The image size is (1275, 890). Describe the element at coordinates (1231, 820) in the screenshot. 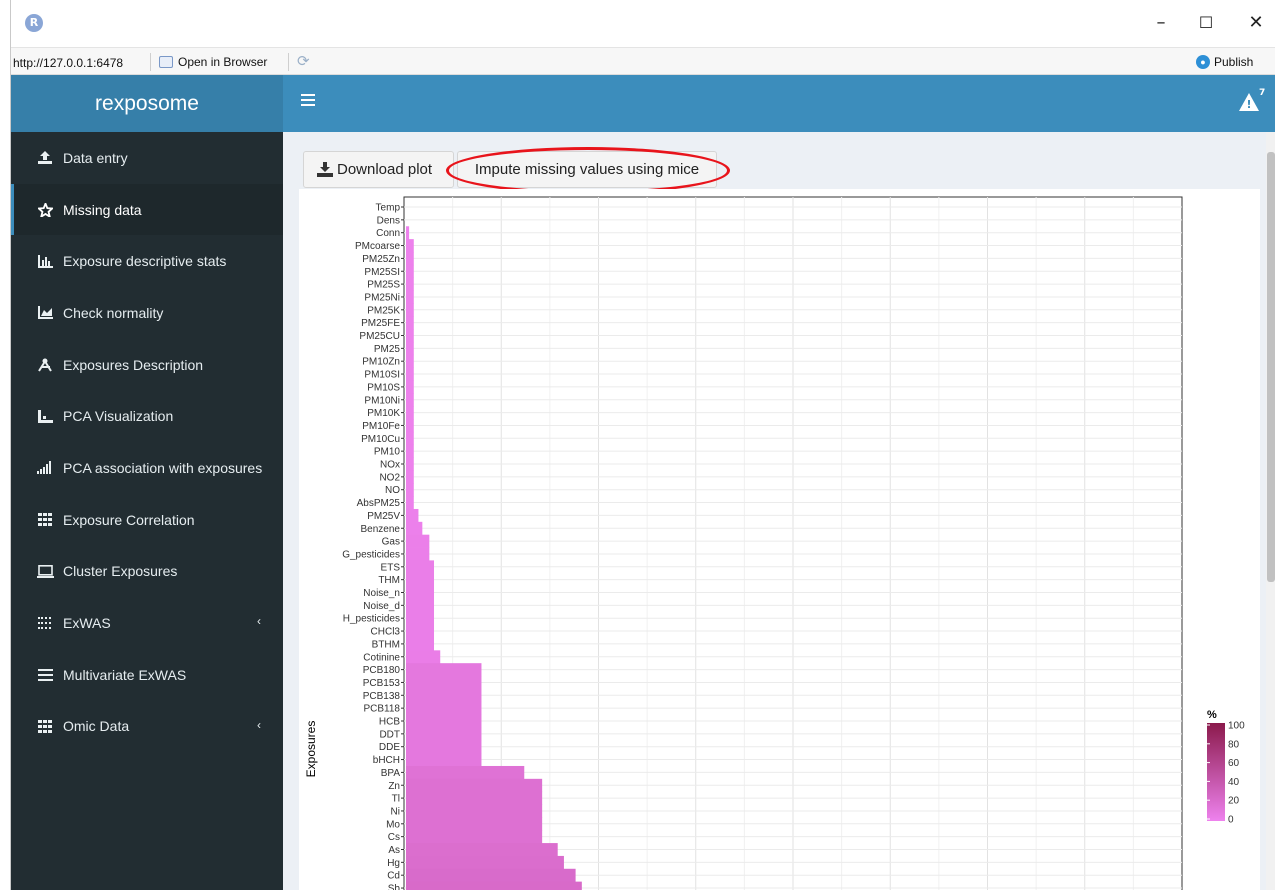

I see `legend-tick-label: 0` at that location.